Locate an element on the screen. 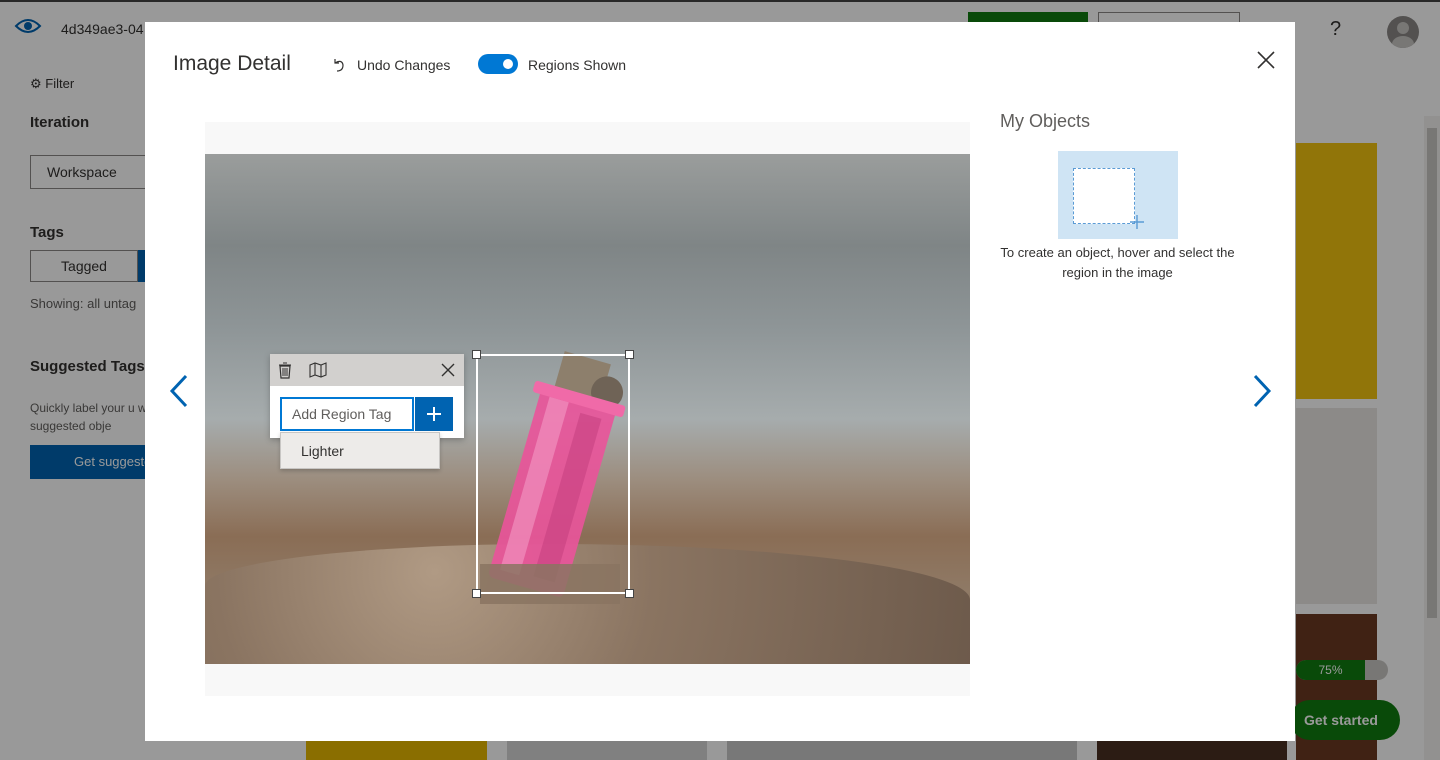  map-icon is located at coordinates (318, 370).